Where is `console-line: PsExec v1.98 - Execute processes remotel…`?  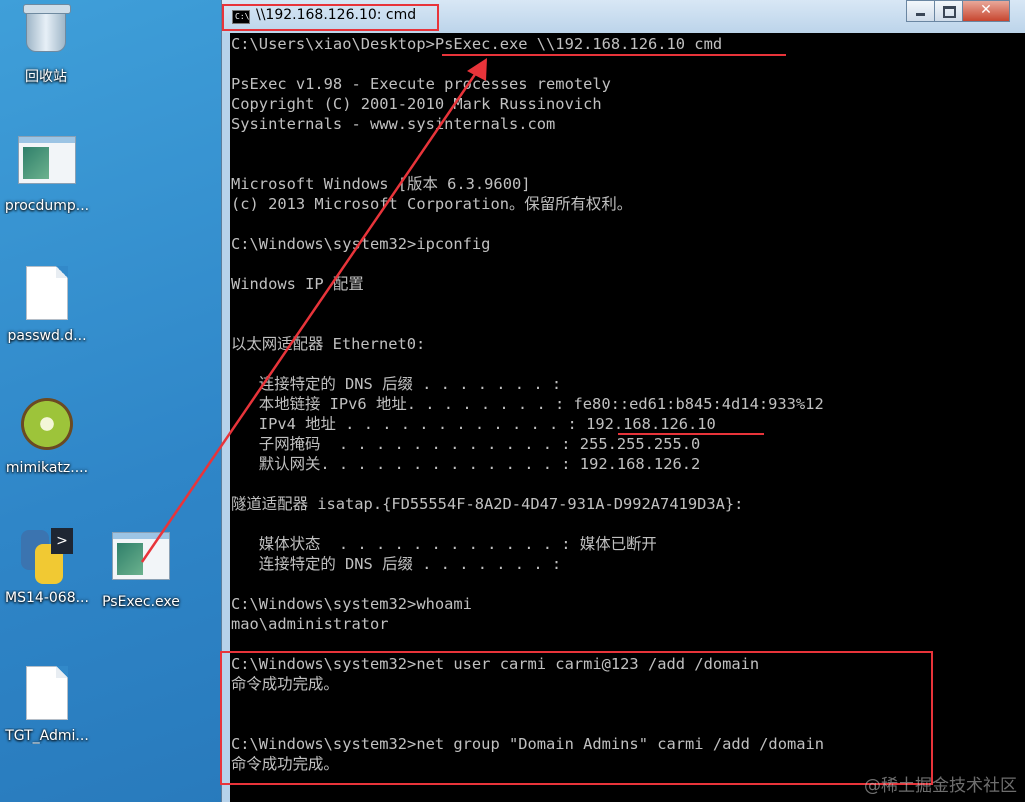 console-line: PsExec v1.98 - Execute processes remotel… is located at coordinates (421, 84).